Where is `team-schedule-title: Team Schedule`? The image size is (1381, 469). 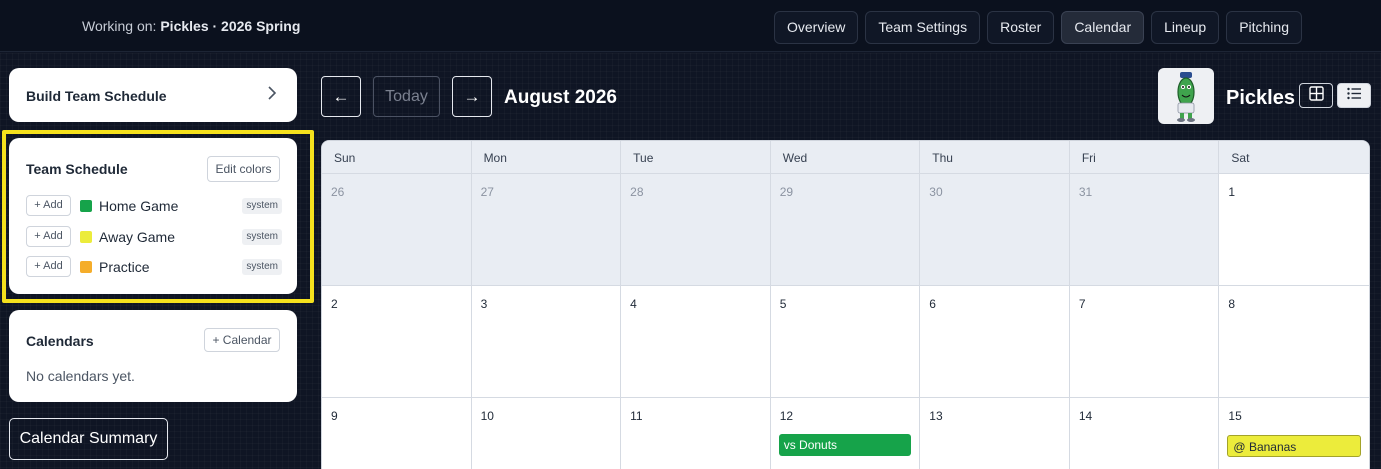 team-schedule-title: Team Schedule is located at coordinates (77, 169).